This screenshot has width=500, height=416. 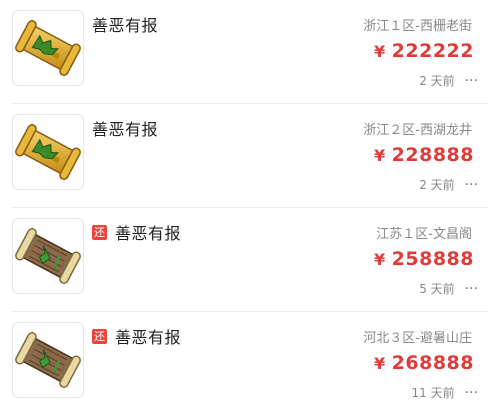 What do you see at coordinates (432, 259) in the screenshot?
I see `price-value: 258888` at bounding box center [432, 259].